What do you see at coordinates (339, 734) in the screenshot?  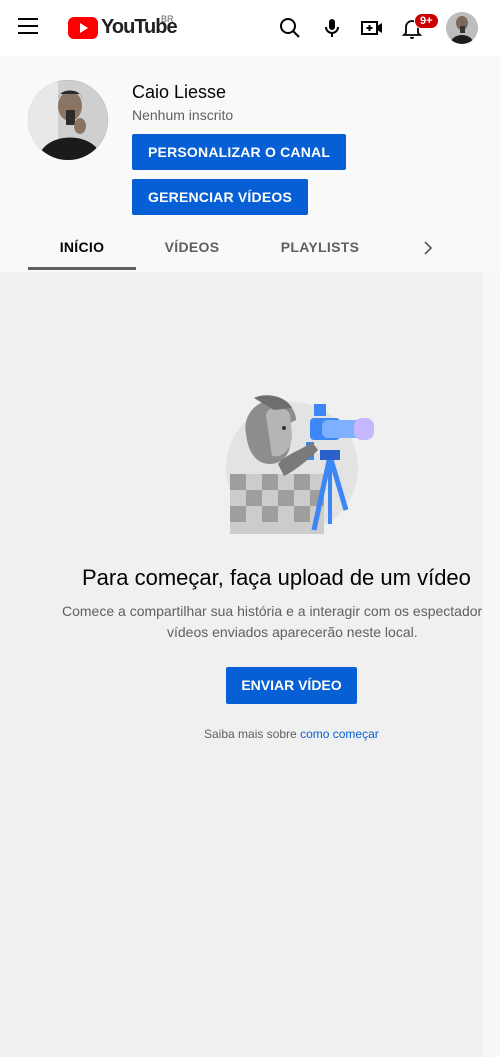 I see `how-to-start-link: como começar` at bounding box center [339, 734].